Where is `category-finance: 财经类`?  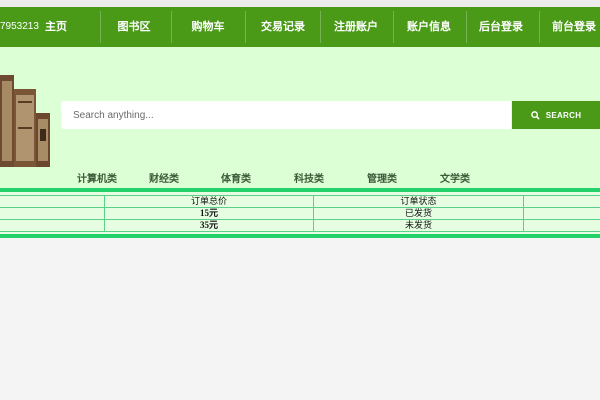 category-finance: 财经类 is located at coordinates (164, 177).